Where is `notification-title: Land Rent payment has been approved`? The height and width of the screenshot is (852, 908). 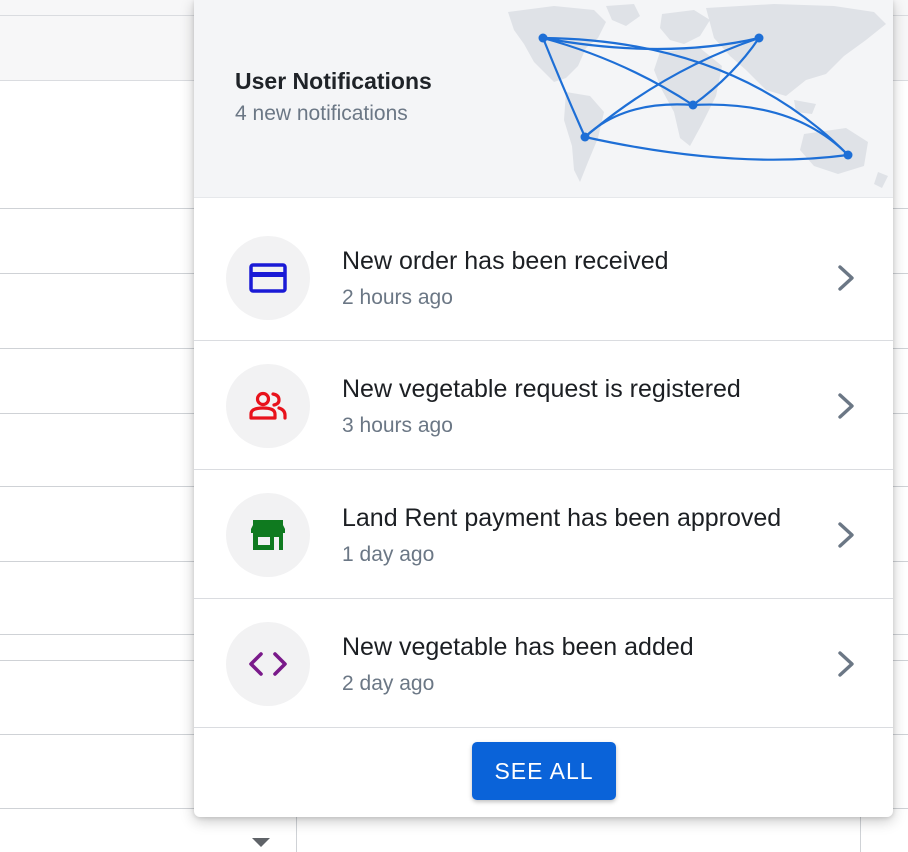
notification-title: Land Rent payment has been approved is located at coordinates (562, 518).